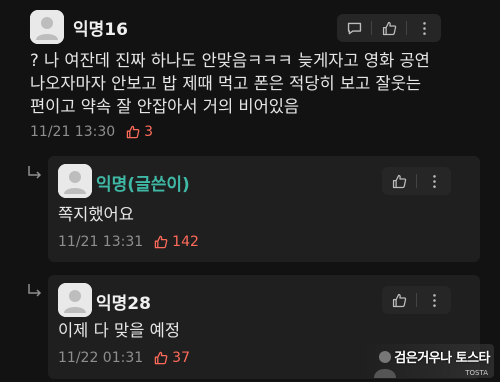  I want to click on comment-username: 익명16, so click(100, 30).